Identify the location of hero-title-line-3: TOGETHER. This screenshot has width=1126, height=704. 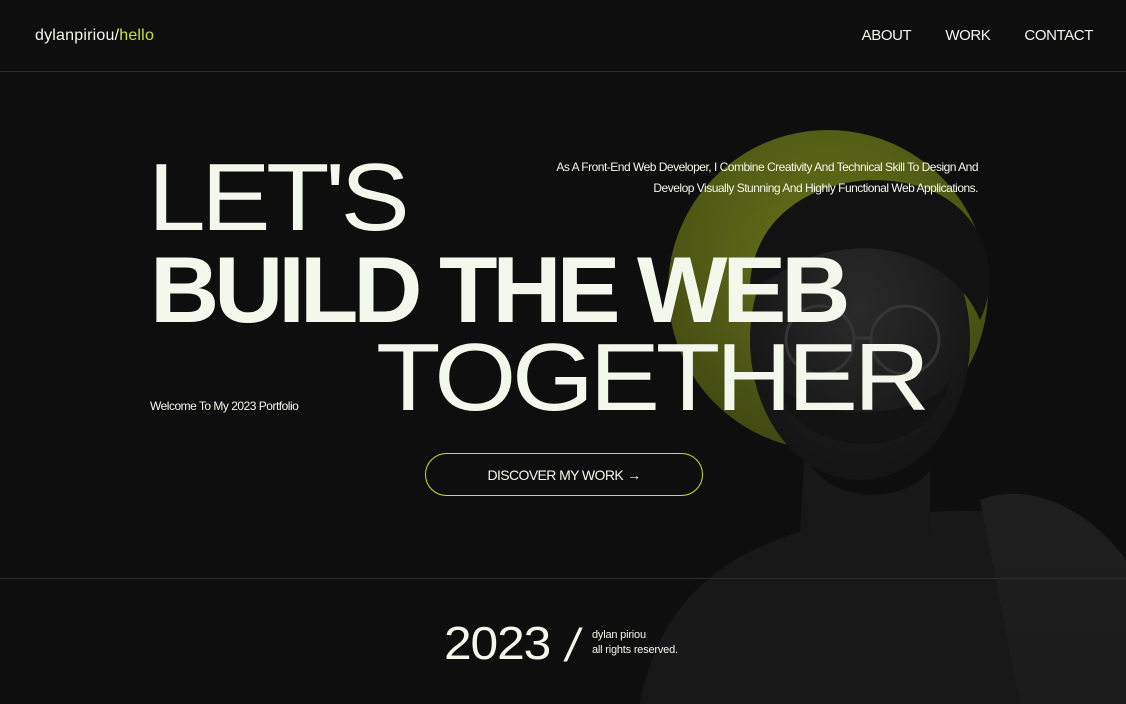
(653, 377).